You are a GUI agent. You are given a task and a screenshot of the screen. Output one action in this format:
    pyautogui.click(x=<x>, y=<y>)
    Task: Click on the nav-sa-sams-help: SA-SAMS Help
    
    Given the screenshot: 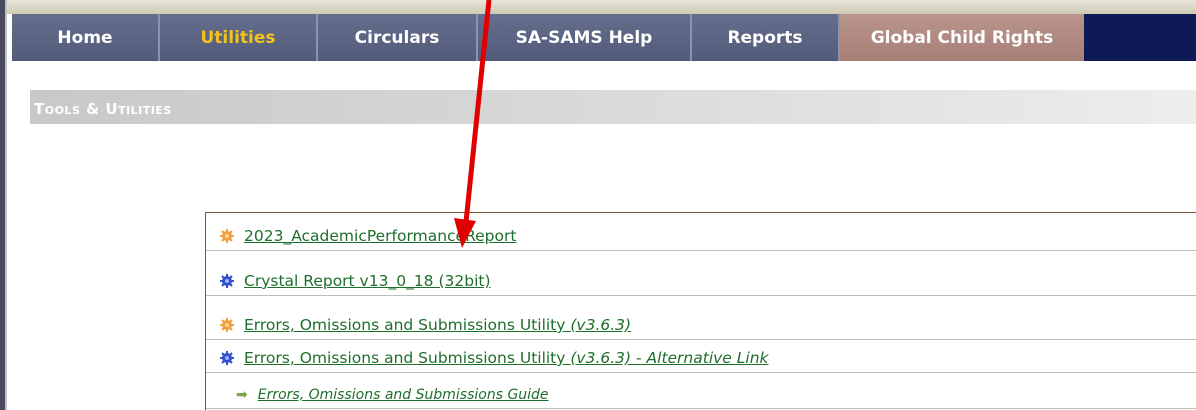 What is the action you would take?
    pyautogui.click(x=585, y=37)
    